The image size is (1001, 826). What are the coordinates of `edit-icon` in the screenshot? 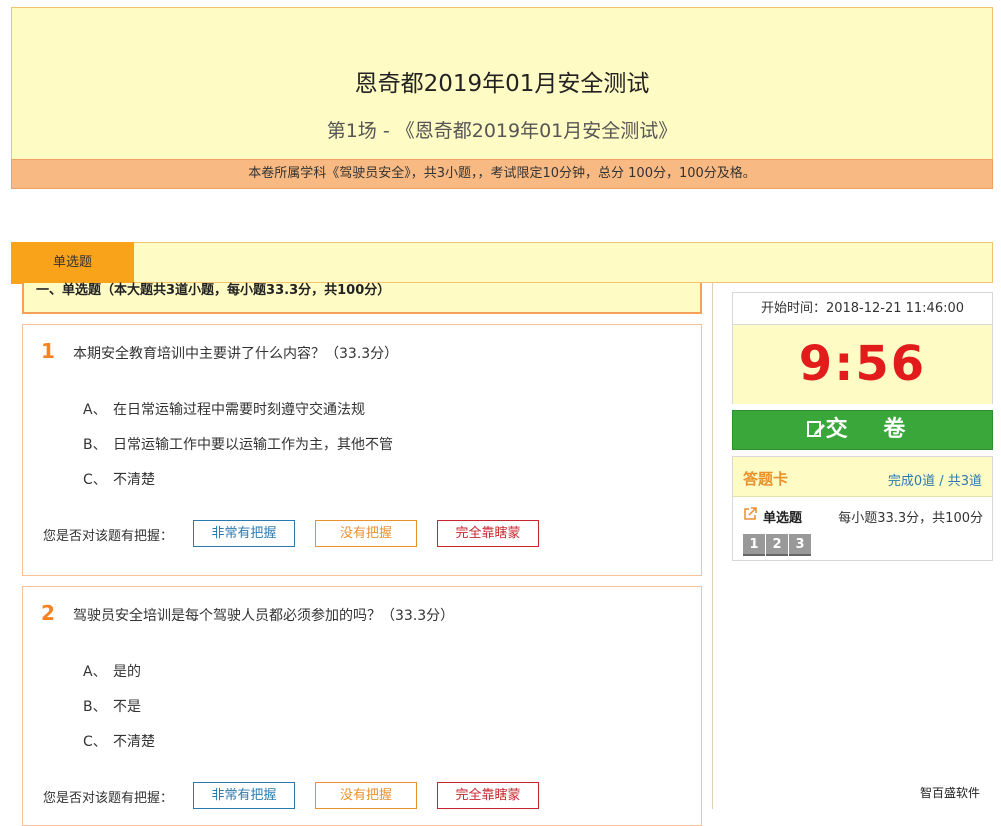 It's located at (816, 425).